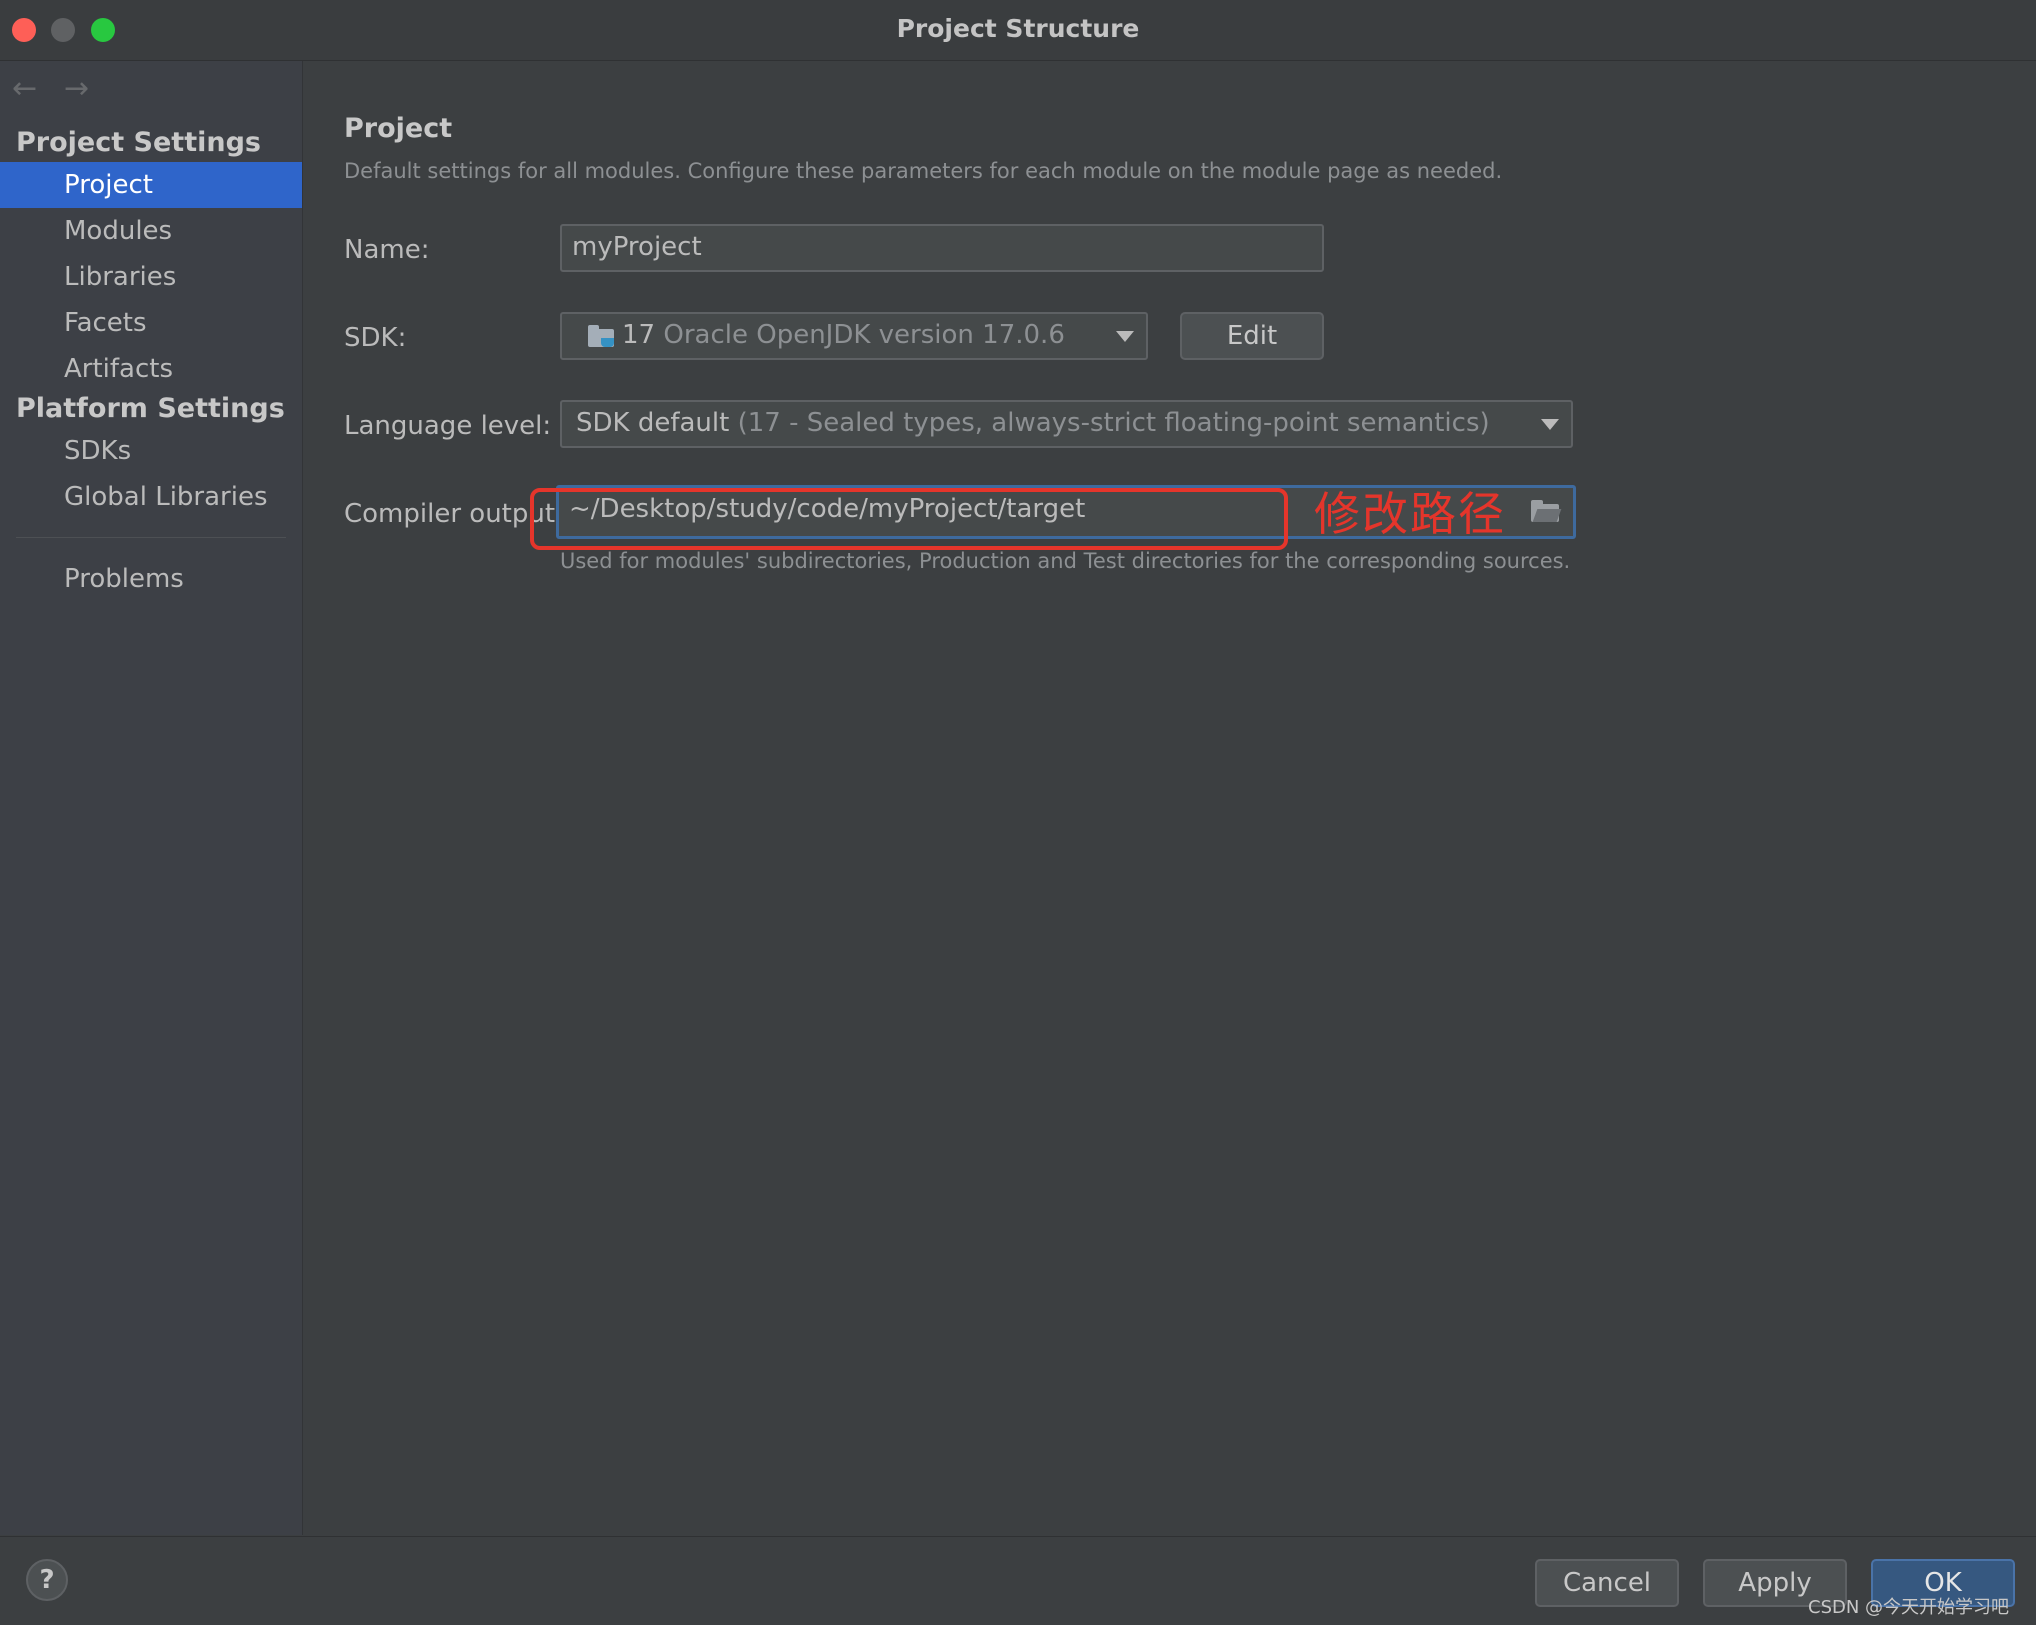  What do you see at coordinates (151, 579) in the screenshot?
I see `sidebar-item-problems: Problems` at bounding box center [151, 579].